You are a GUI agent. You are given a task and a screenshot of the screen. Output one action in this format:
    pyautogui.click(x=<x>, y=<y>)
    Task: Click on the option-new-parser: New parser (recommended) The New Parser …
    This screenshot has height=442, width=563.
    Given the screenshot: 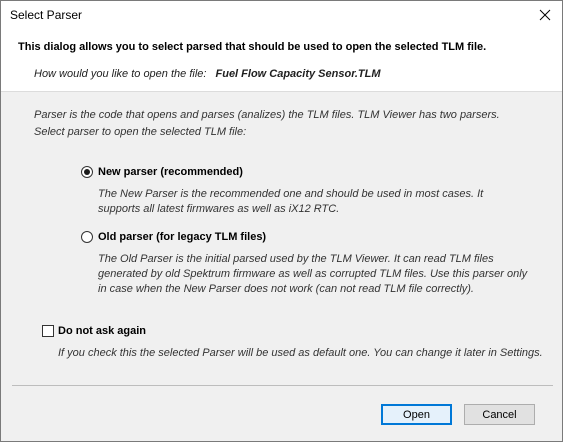 What is the action you would take?
    pyautogui.click(x=304, y=191)
    